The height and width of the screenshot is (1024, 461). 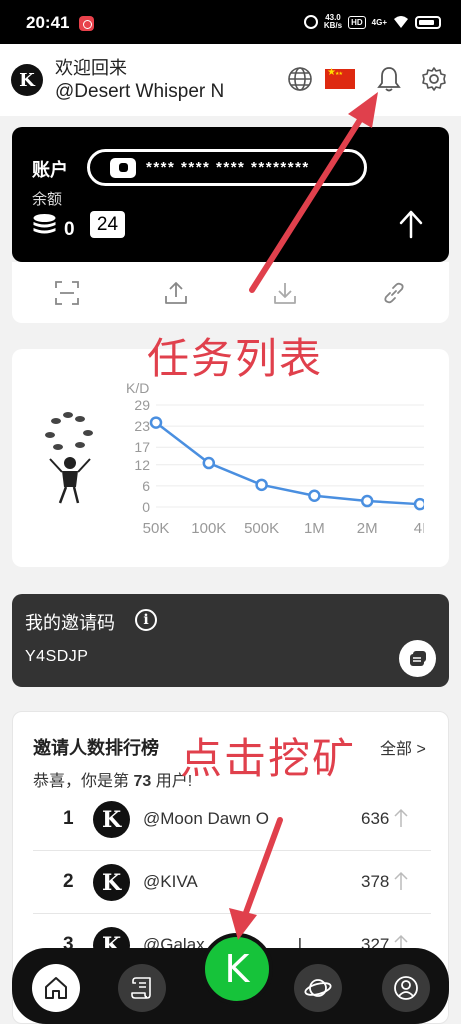 I want to click on juggling-person-illustration, so click(x=69, y=458).